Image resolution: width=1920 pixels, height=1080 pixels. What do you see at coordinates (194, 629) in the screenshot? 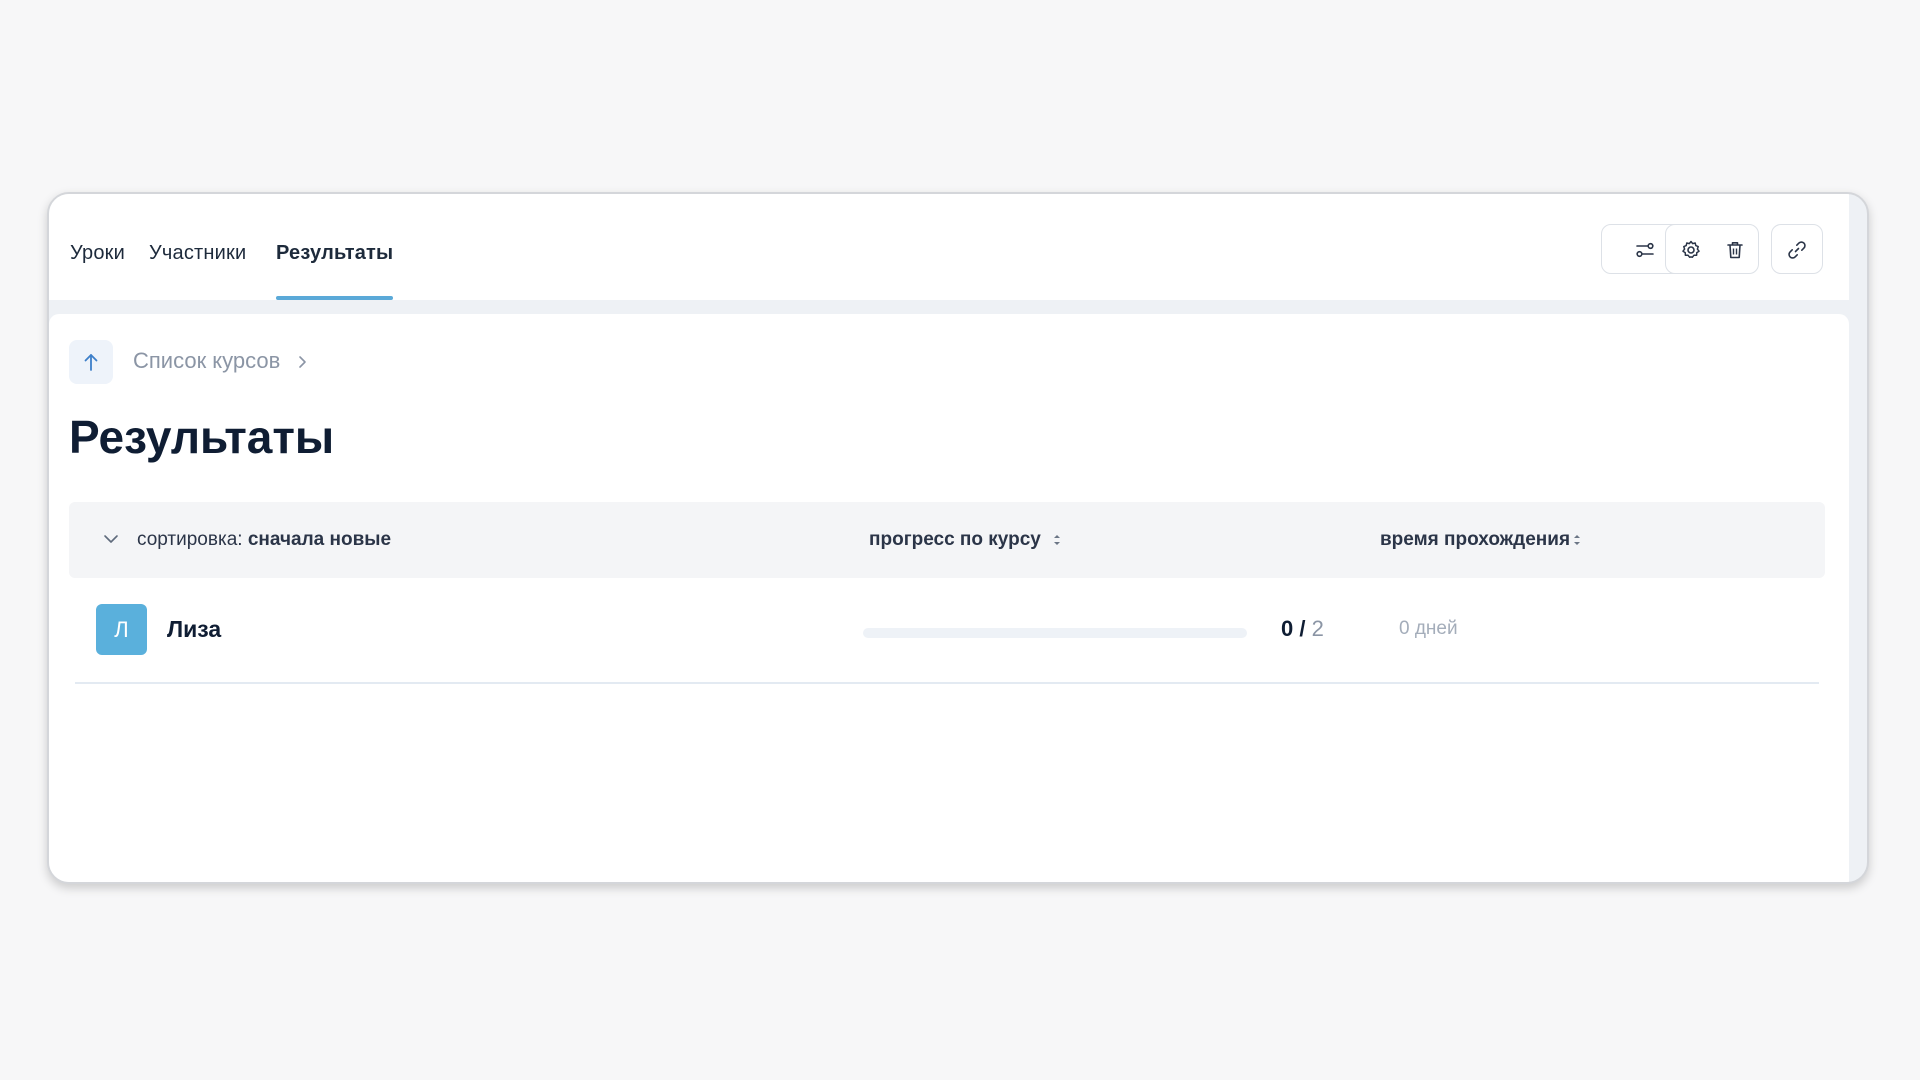
I see `participant-name: Лиза` at bounding box center [194, 629].